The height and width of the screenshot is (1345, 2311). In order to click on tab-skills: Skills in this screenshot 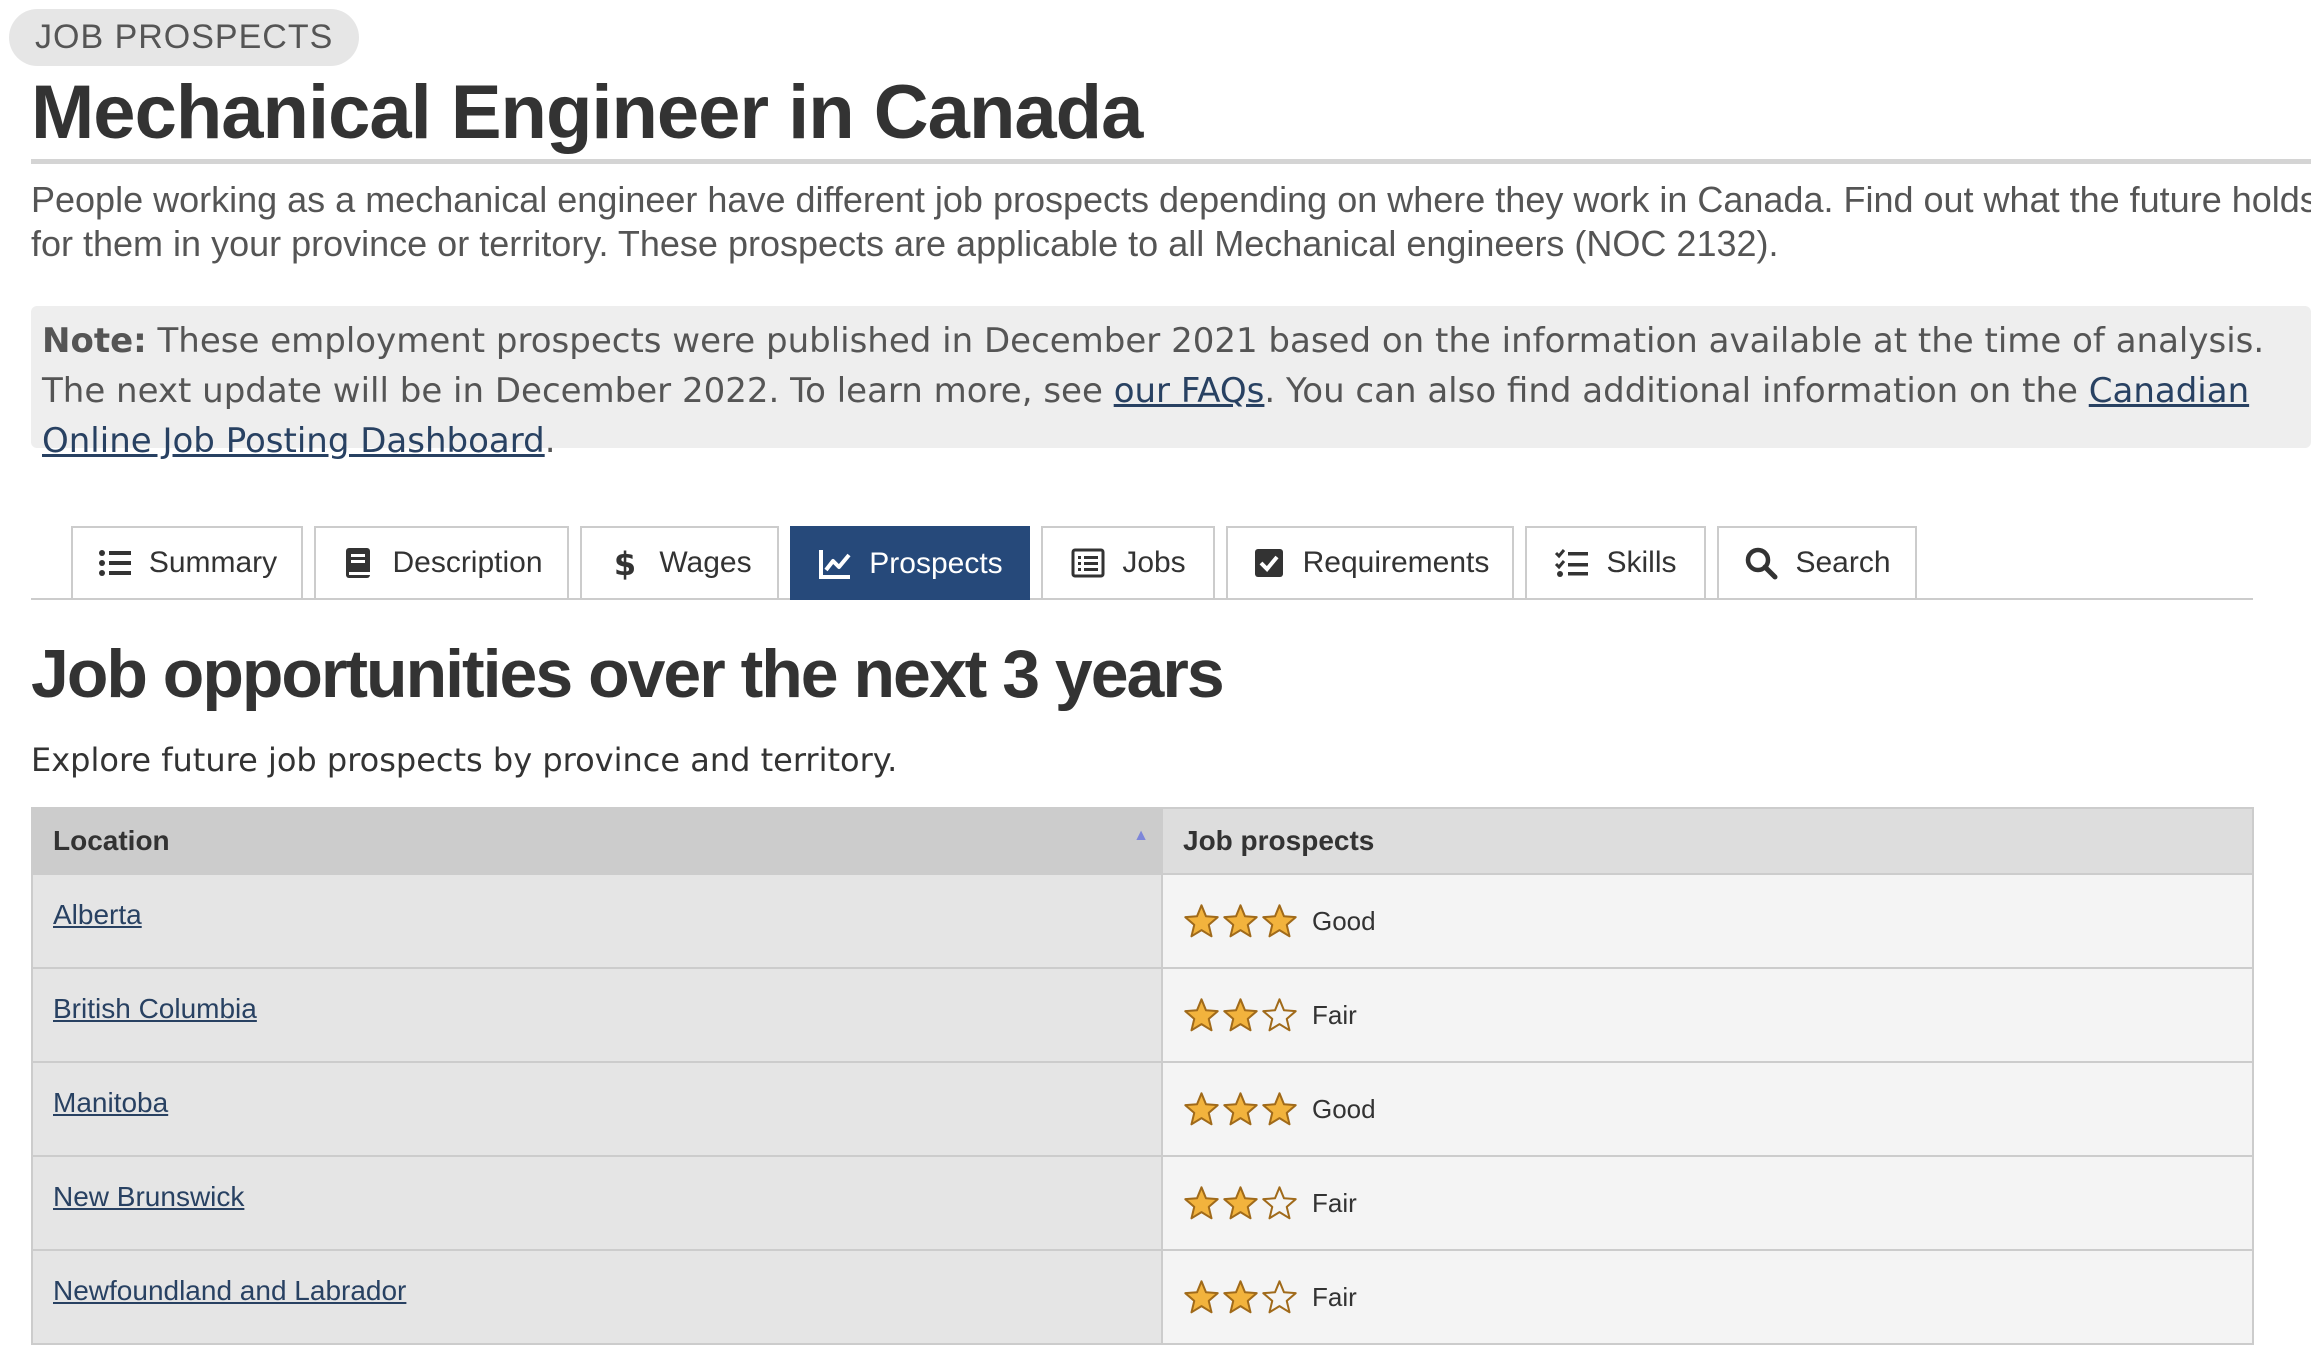, I will do `click(1615, 562)`.